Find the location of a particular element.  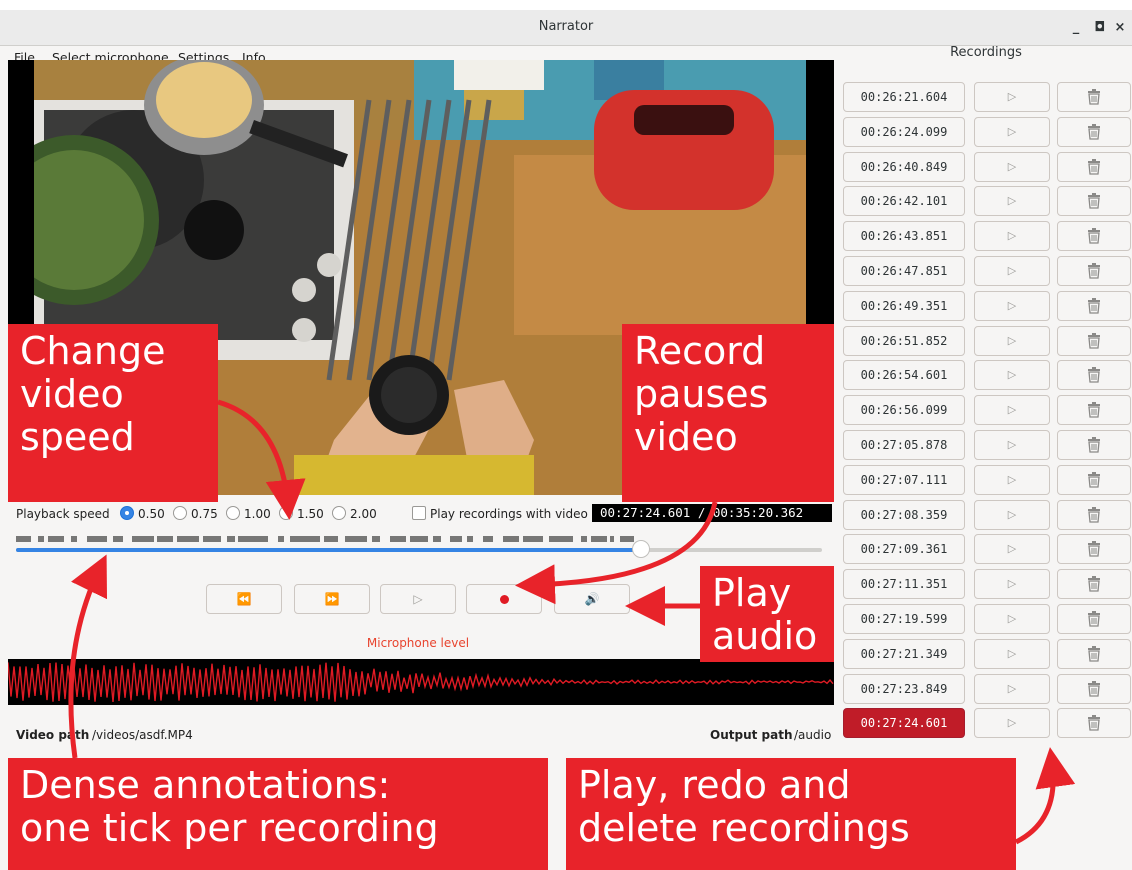

recording-redo-button: 00:26:54.601 is located at coordinates (904, 375).